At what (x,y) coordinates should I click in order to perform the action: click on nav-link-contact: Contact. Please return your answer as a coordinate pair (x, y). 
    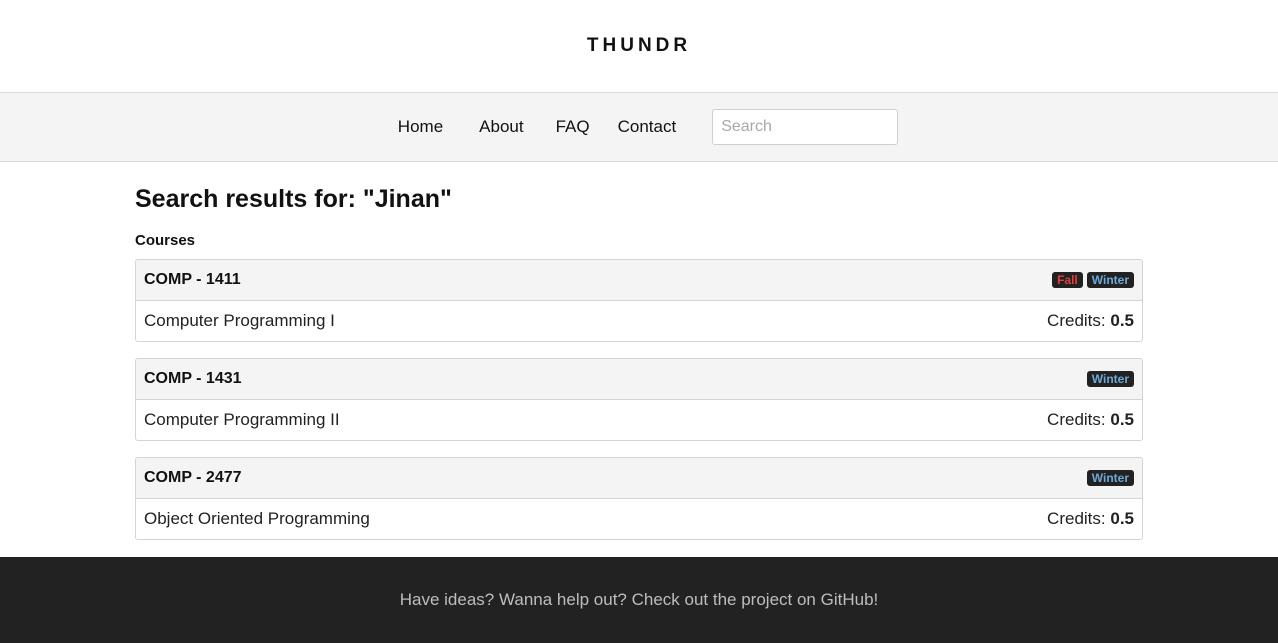
    Looking at the image, I should click on (647, 127).